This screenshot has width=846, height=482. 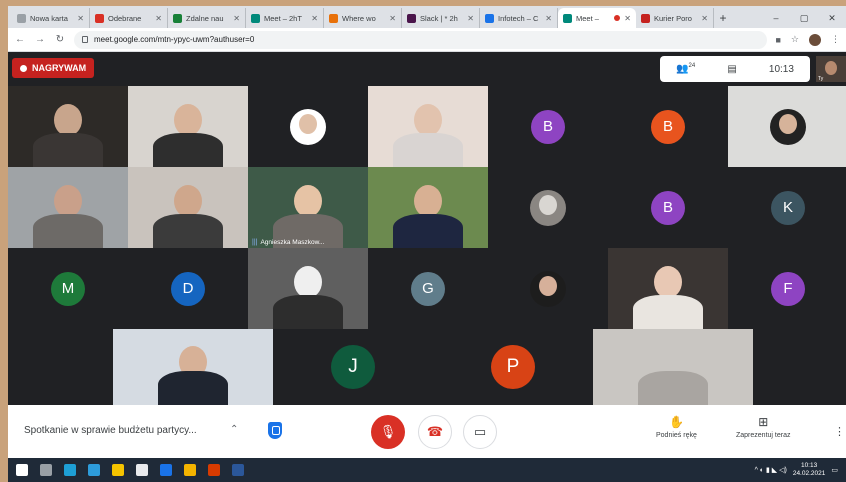 What do you see at coordinates (675, 18) in the screenshot?
I see `browser-tab-8: Kurier Poro ✕` at bounding box center [675, 18].